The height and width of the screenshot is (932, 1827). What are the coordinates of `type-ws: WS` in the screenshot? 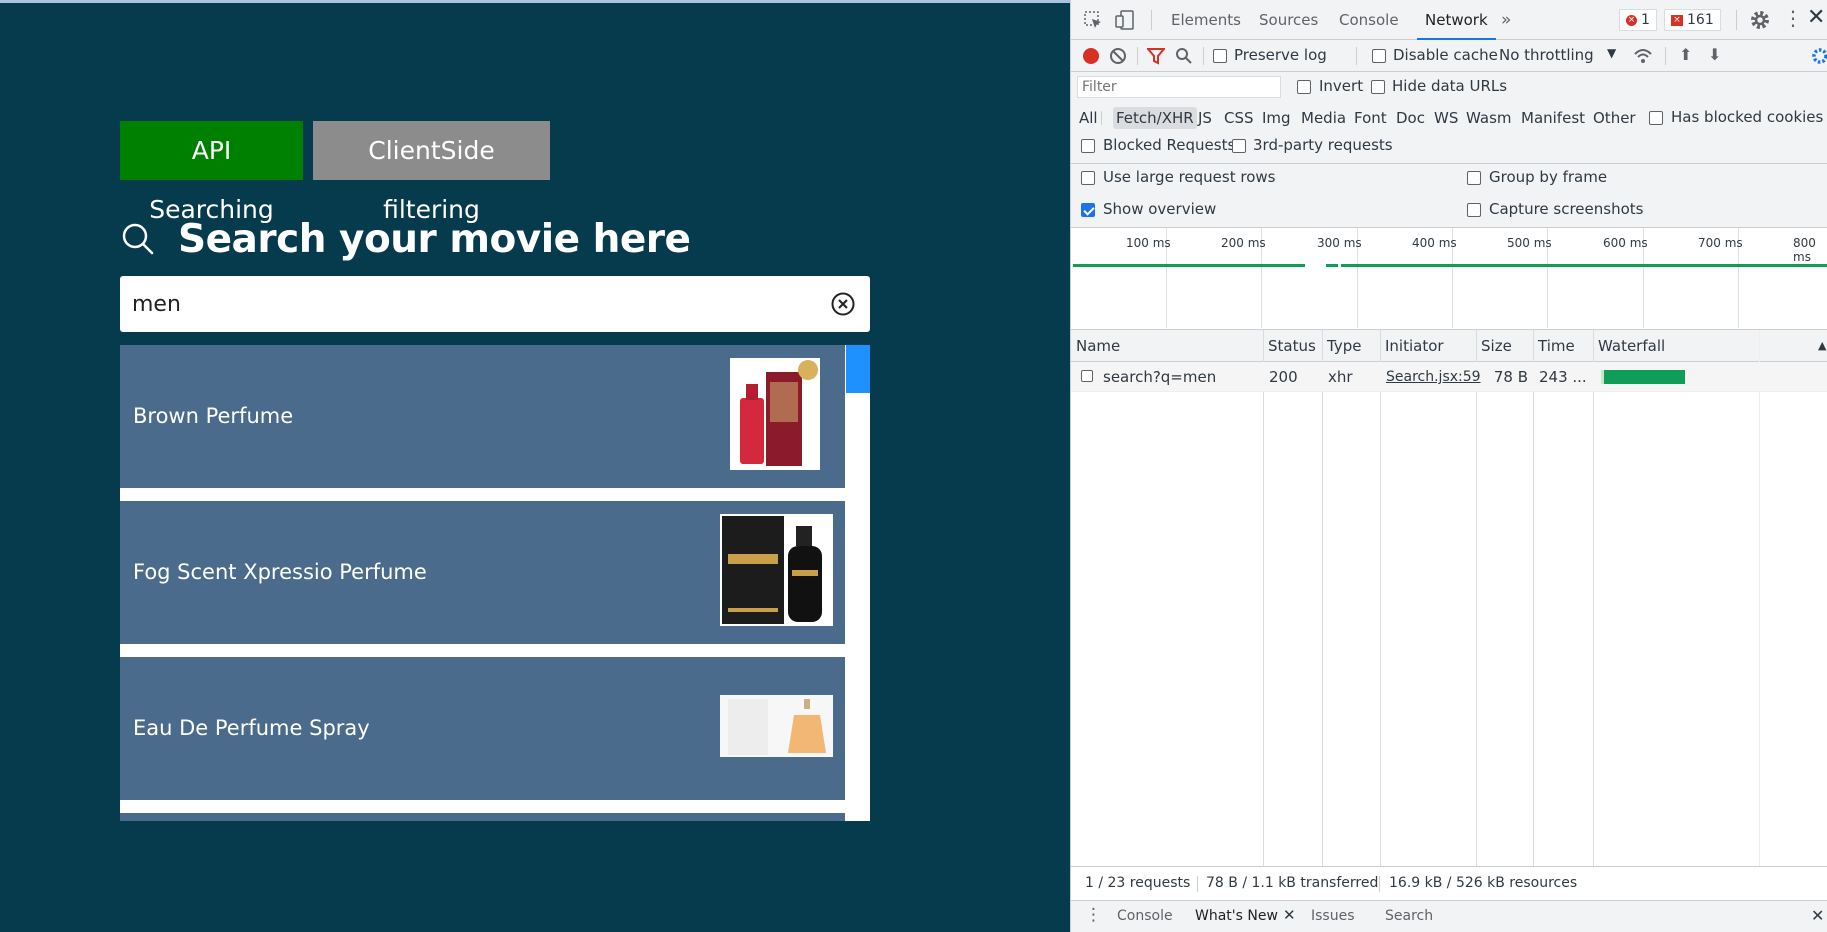 It's located at (1446, 118).